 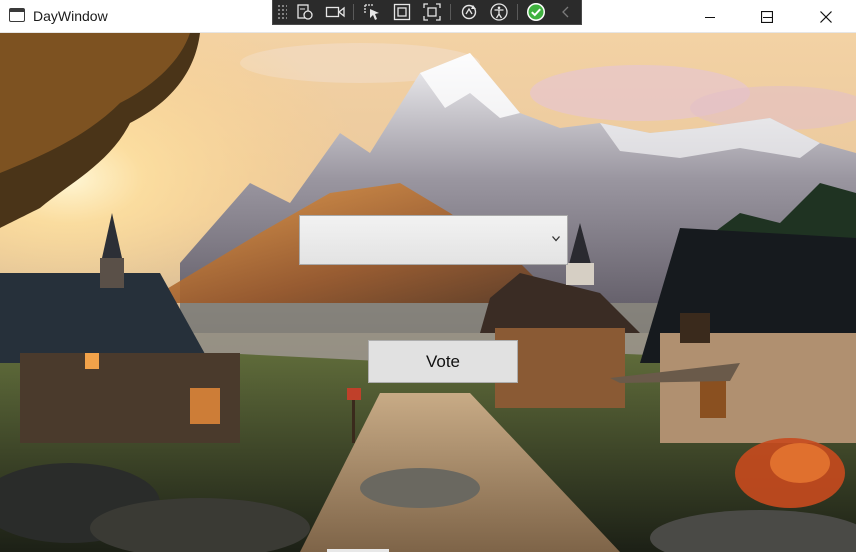 I want to click on window-icon, so click(x=17, y=15).